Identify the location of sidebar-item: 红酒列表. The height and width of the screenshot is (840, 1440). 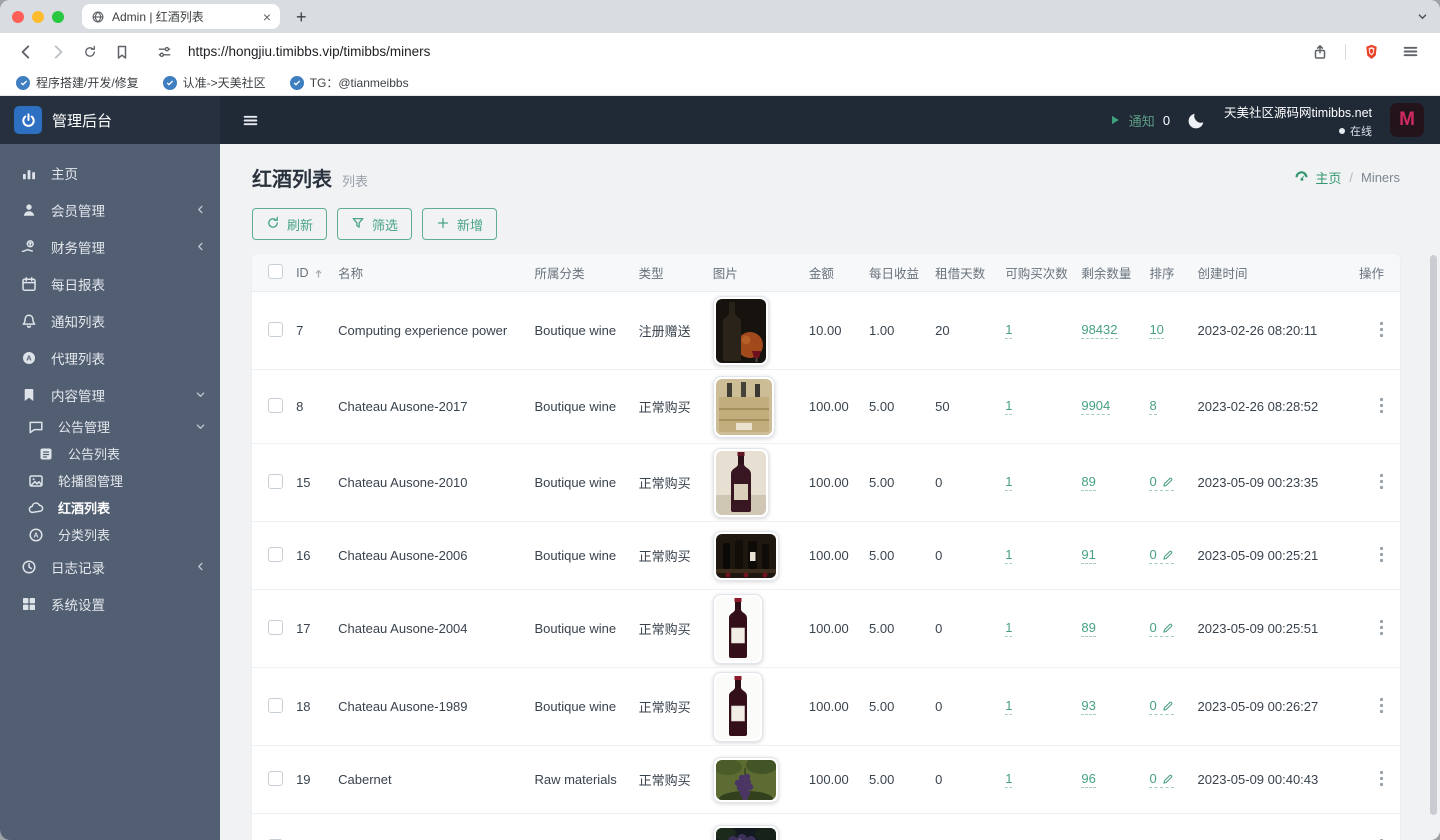
(110, 507).